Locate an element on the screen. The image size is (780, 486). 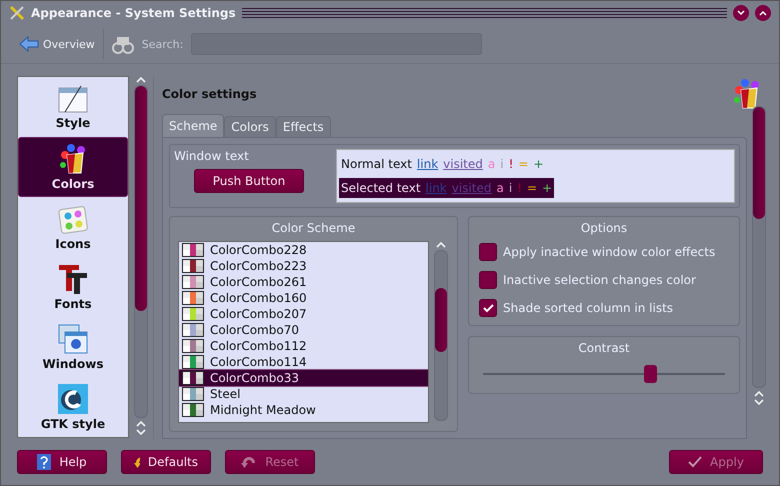
sidebar-item: Icons is located at coordinates (73, 227).